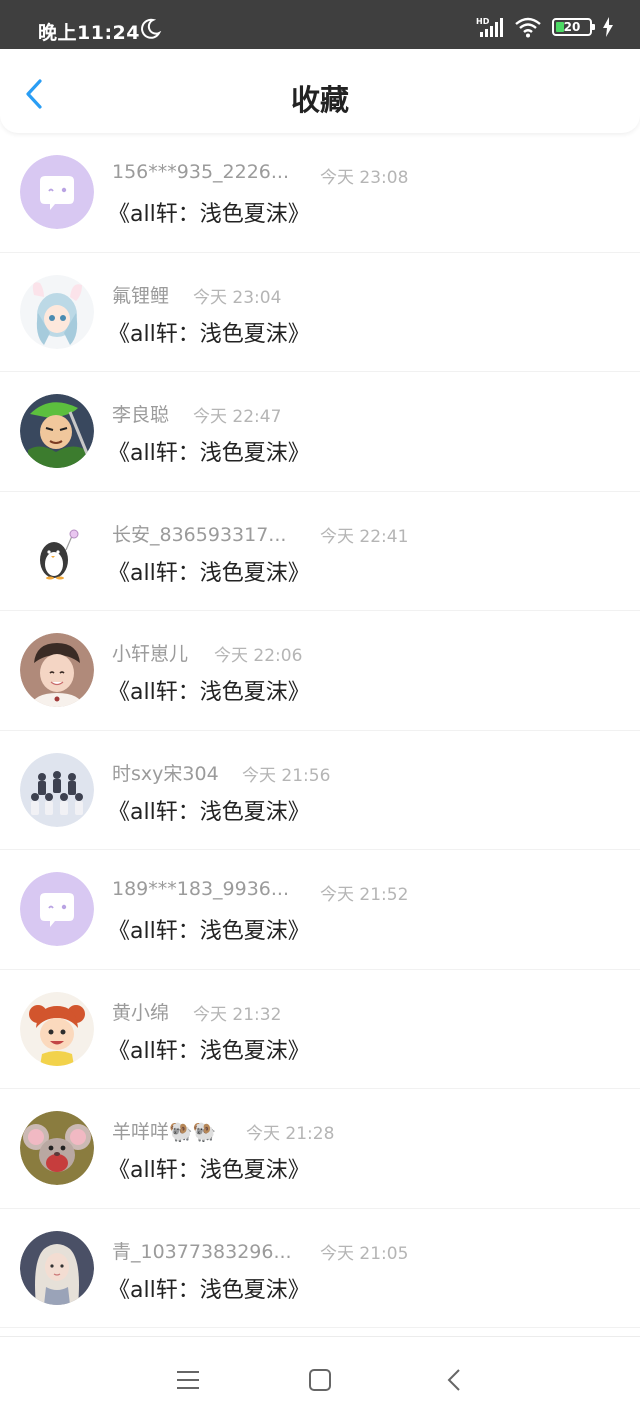 The height and width of the screenshot is (1422, 640). I want to click on list-item: 羊咩咩🐏🐏 今天 21:28 《all轩：浅色夏沫》, so click(320, 1149).